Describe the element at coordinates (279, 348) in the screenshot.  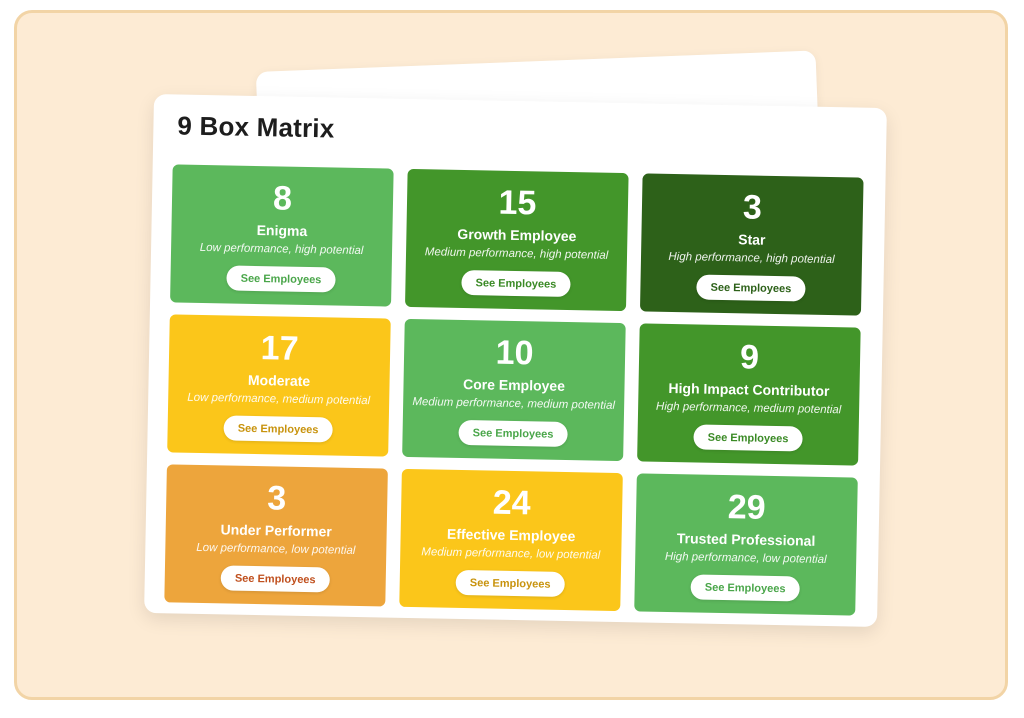
I see `box-count: 17` at that location.